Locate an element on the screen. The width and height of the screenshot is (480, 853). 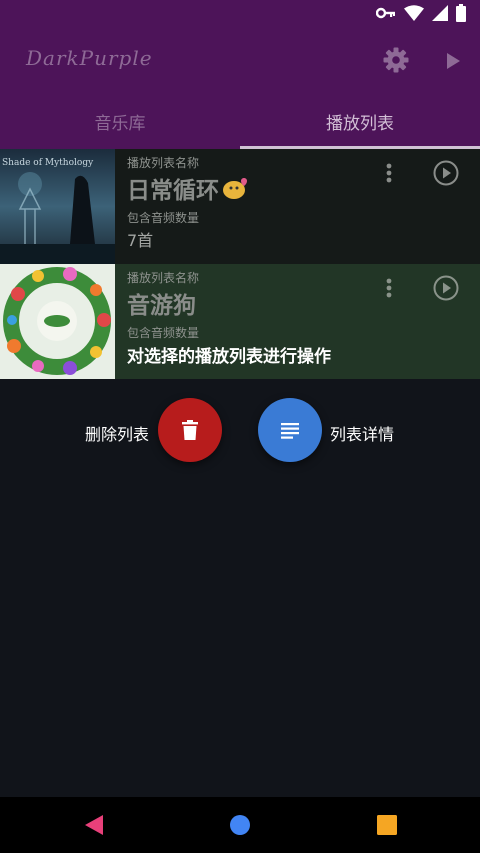
app-title: DarkPurple is located at coordinates (89, 58).